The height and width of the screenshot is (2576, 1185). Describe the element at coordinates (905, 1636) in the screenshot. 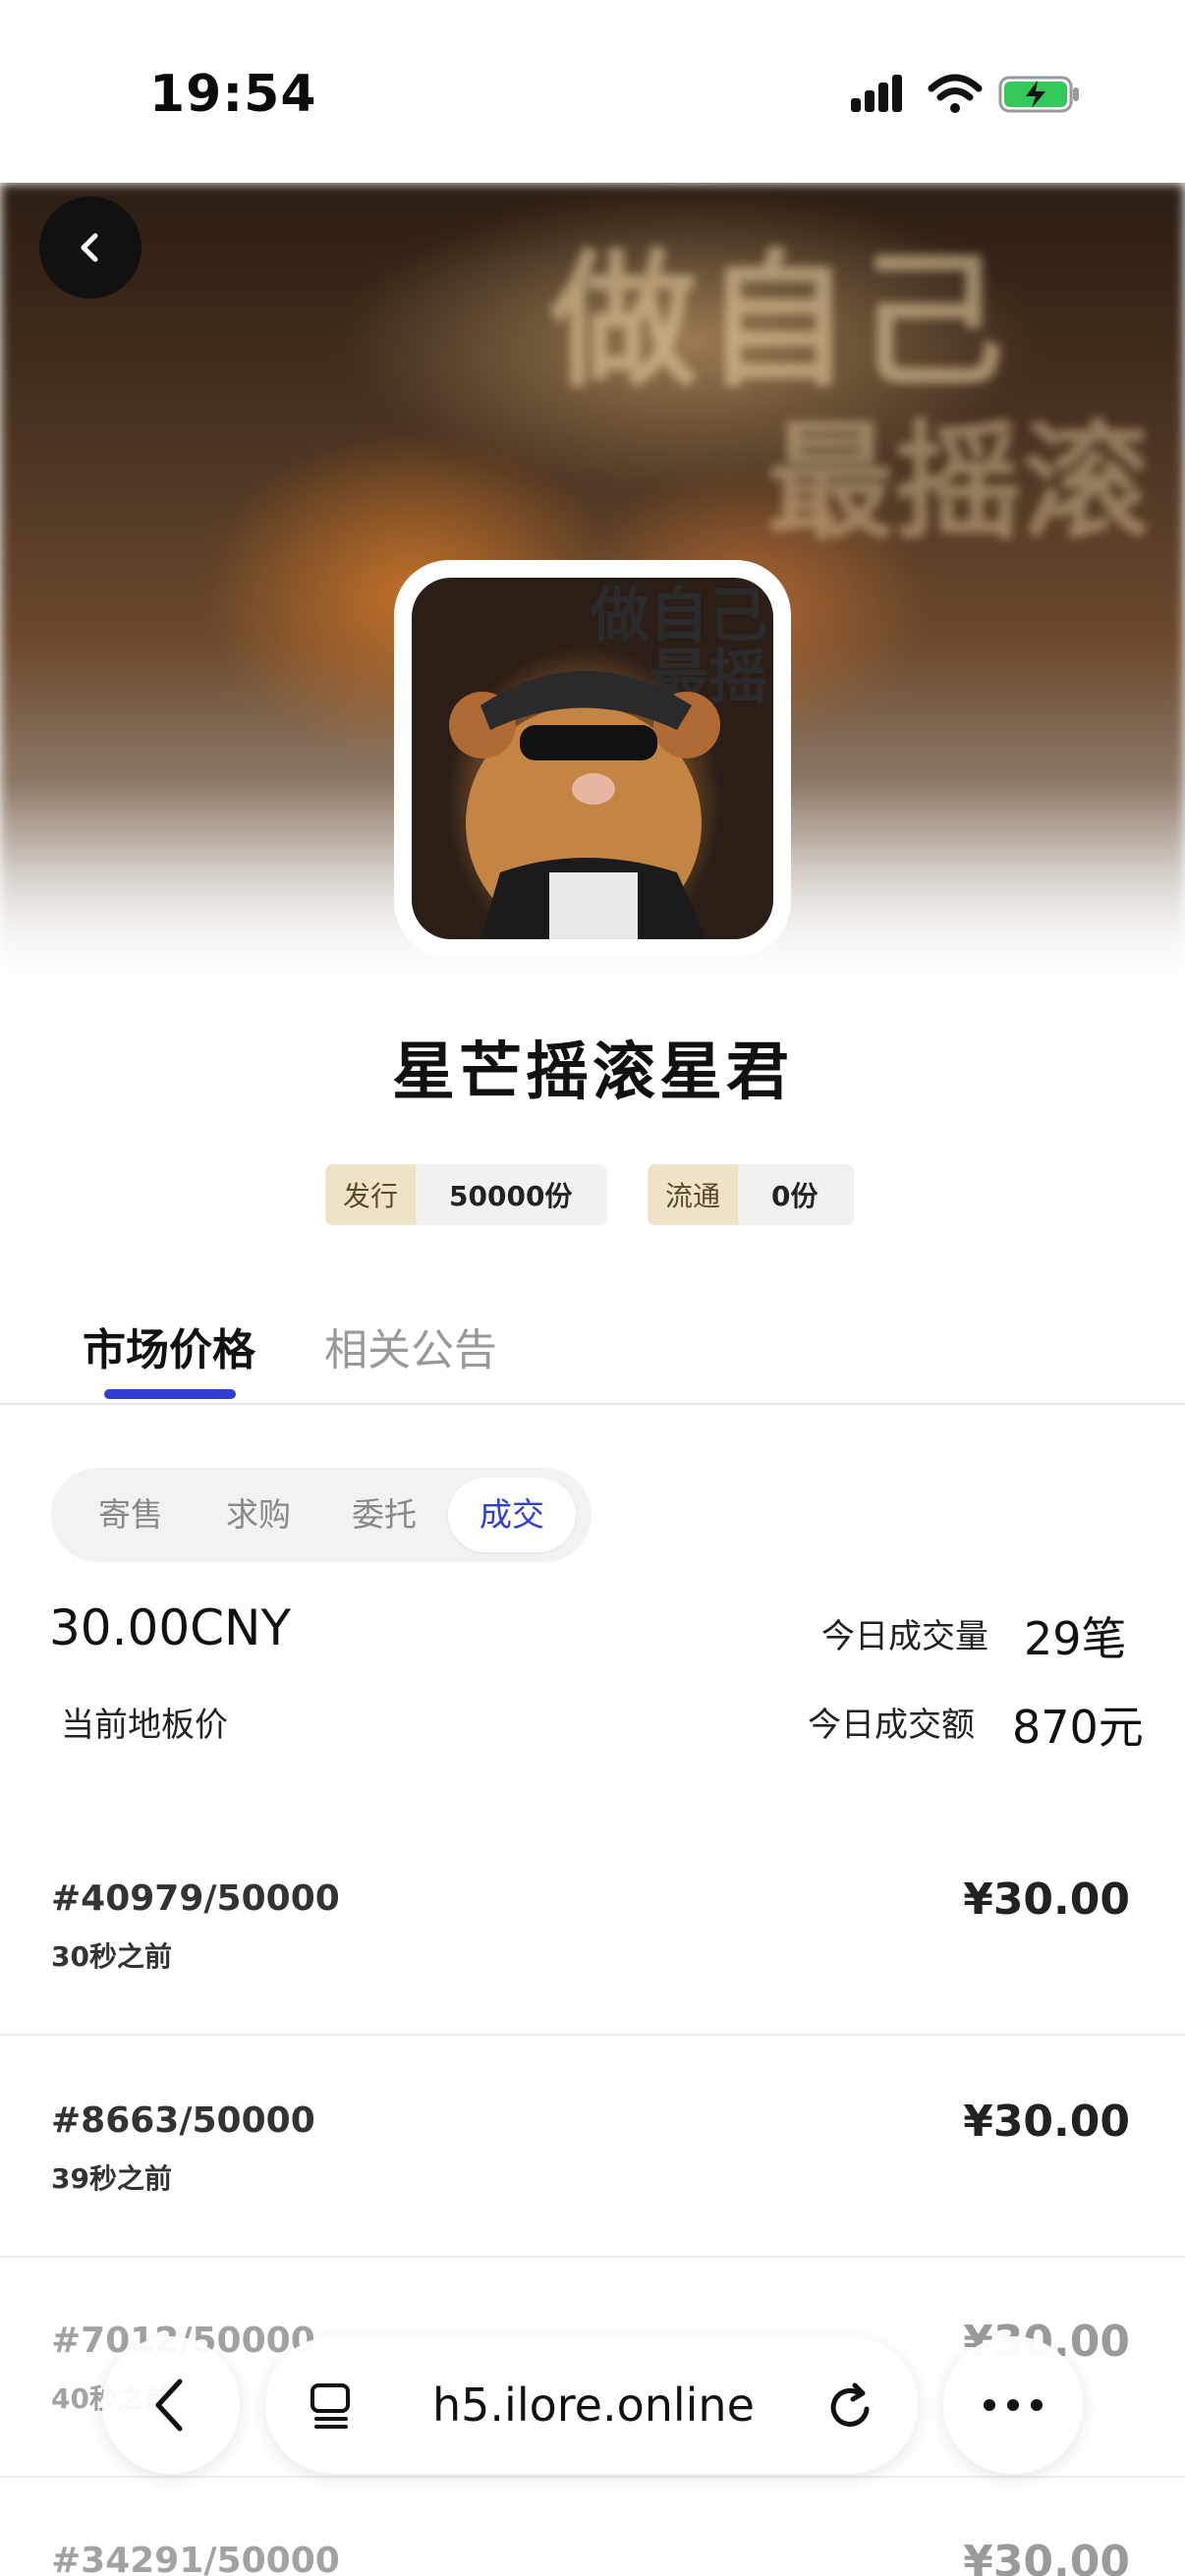

I see `today-volume-label: 今日成交量` at that location.